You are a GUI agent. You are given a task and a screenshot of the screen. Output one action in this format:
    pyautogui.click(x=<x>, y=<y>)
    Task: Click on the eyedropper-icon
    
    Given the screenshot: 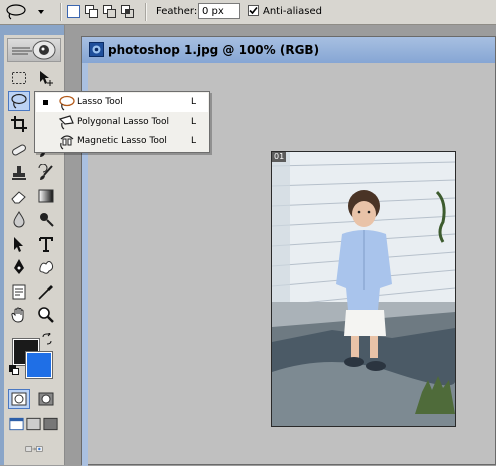 What is the action you would take?
    pyautogui.click(x=45, y=292)
    